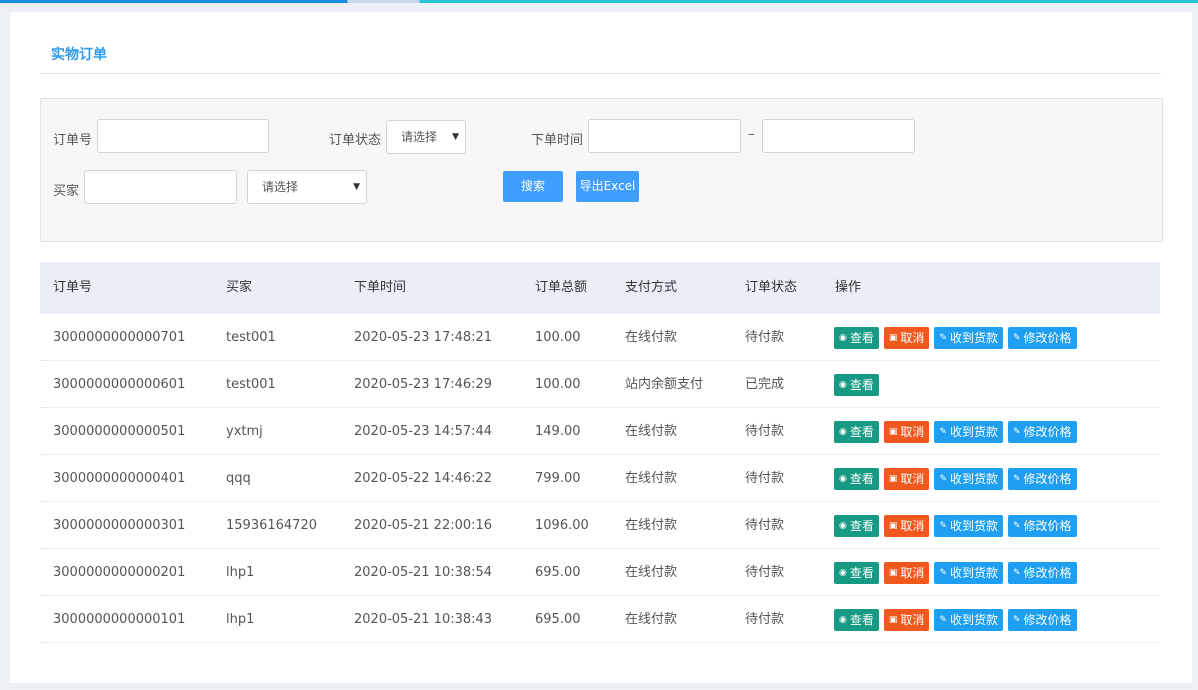 This screenshot has width=1198, height=690. I want to click on buyer-type-select: 请选择 ▼, so click(307, 187).